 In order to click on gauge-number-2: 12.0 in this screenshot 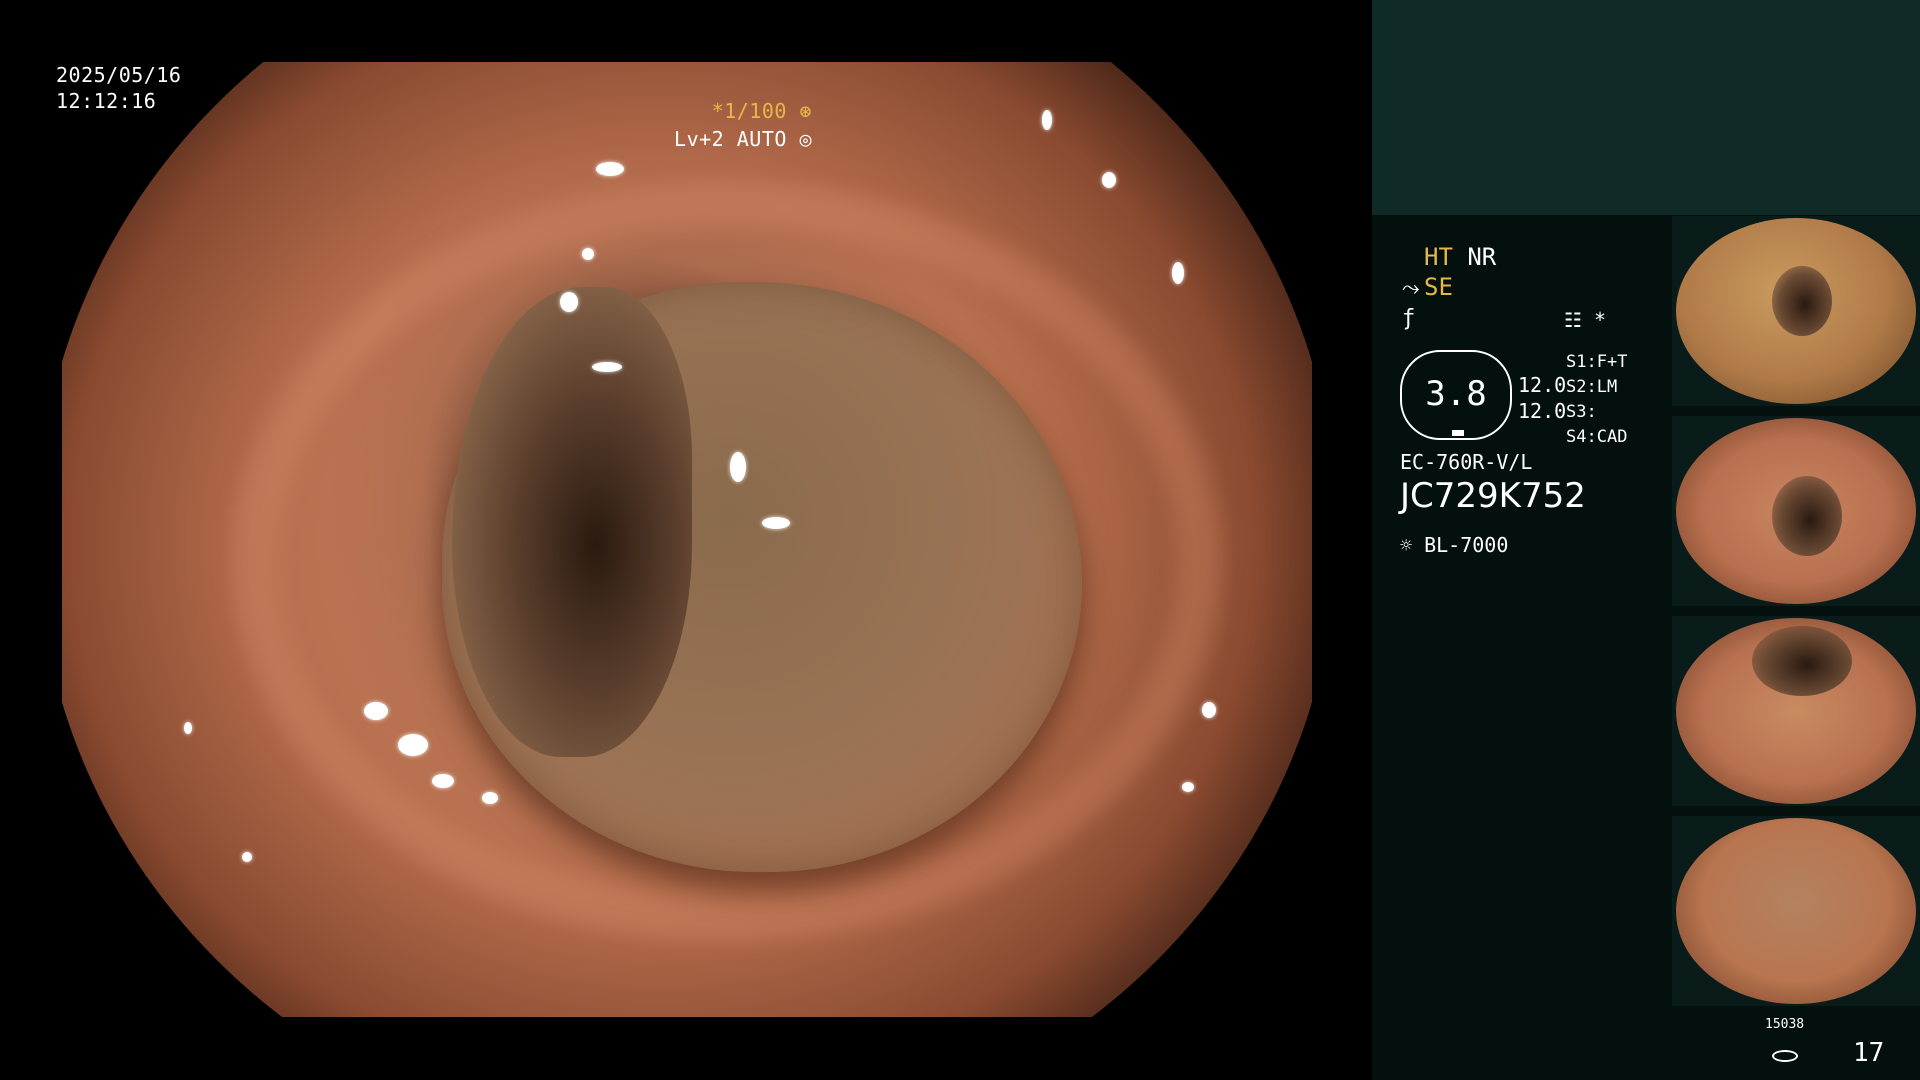, I will do `click(1542, 411)`.